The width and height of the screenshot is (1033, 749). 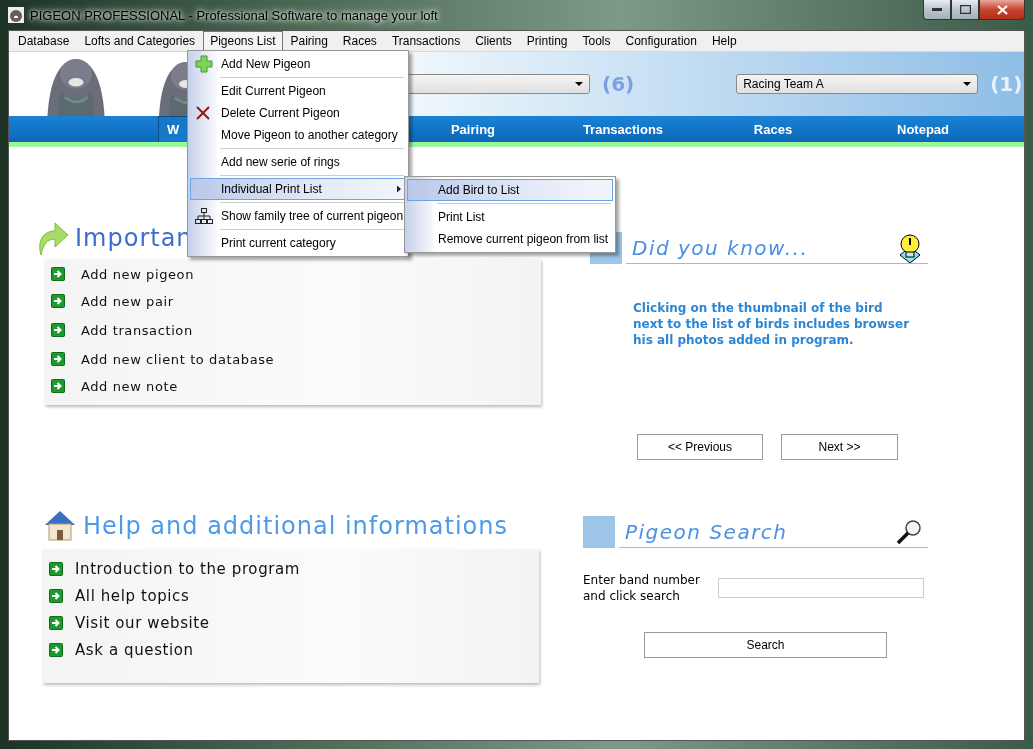 I want to click on app-icon, so click(x=16, y=15).